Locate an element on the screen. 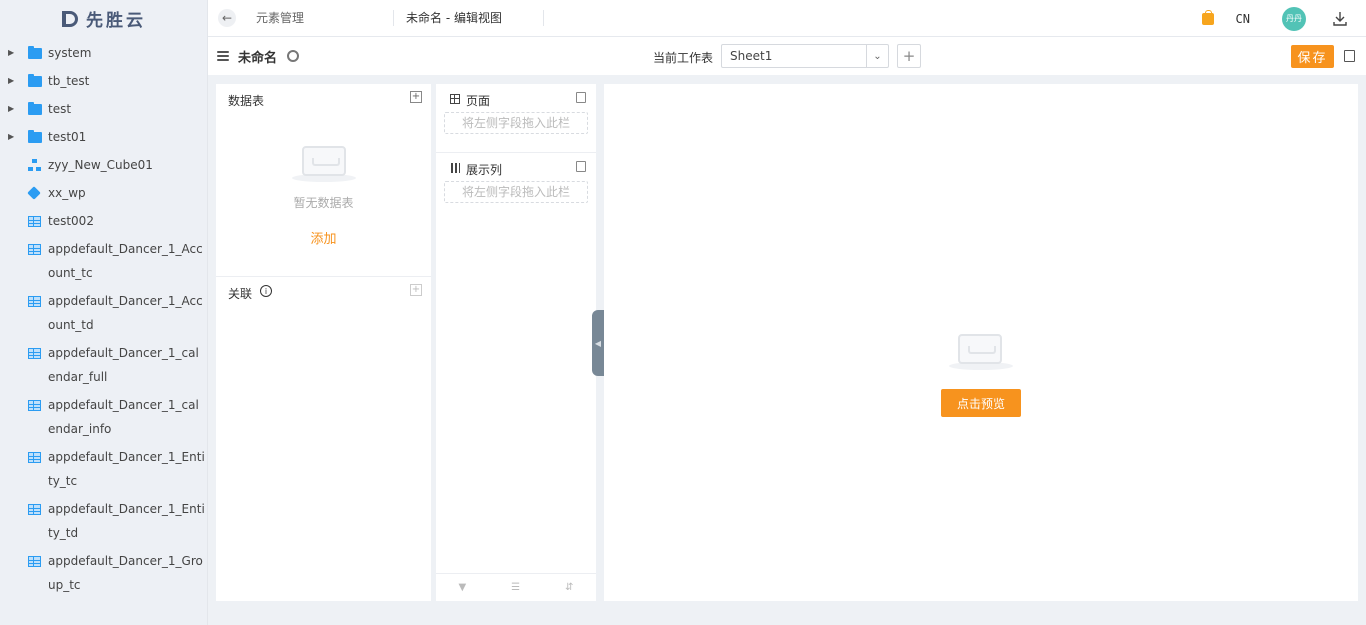 The height and width of the screenshot is (625, 1366). list-icon: ☰ is located at coordinates (515, 587).